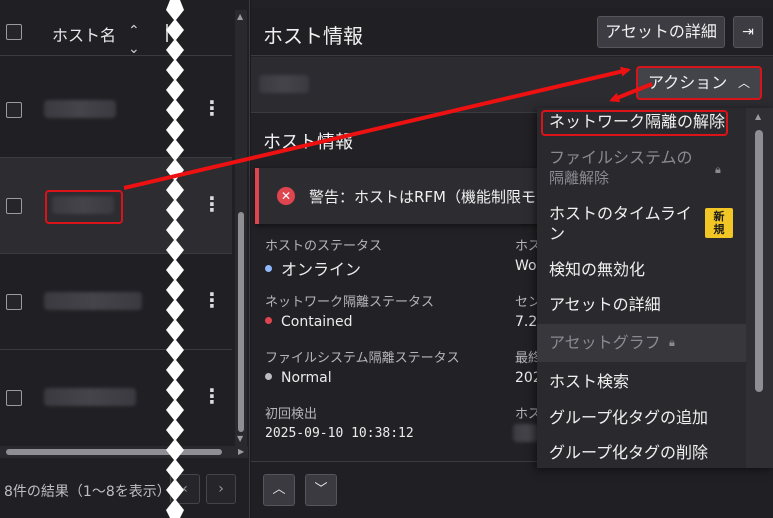  What do you see at coordinates (526, 266) in the screenshot?
I see `right-column-value: Wo` at bounding box center [526, 266].